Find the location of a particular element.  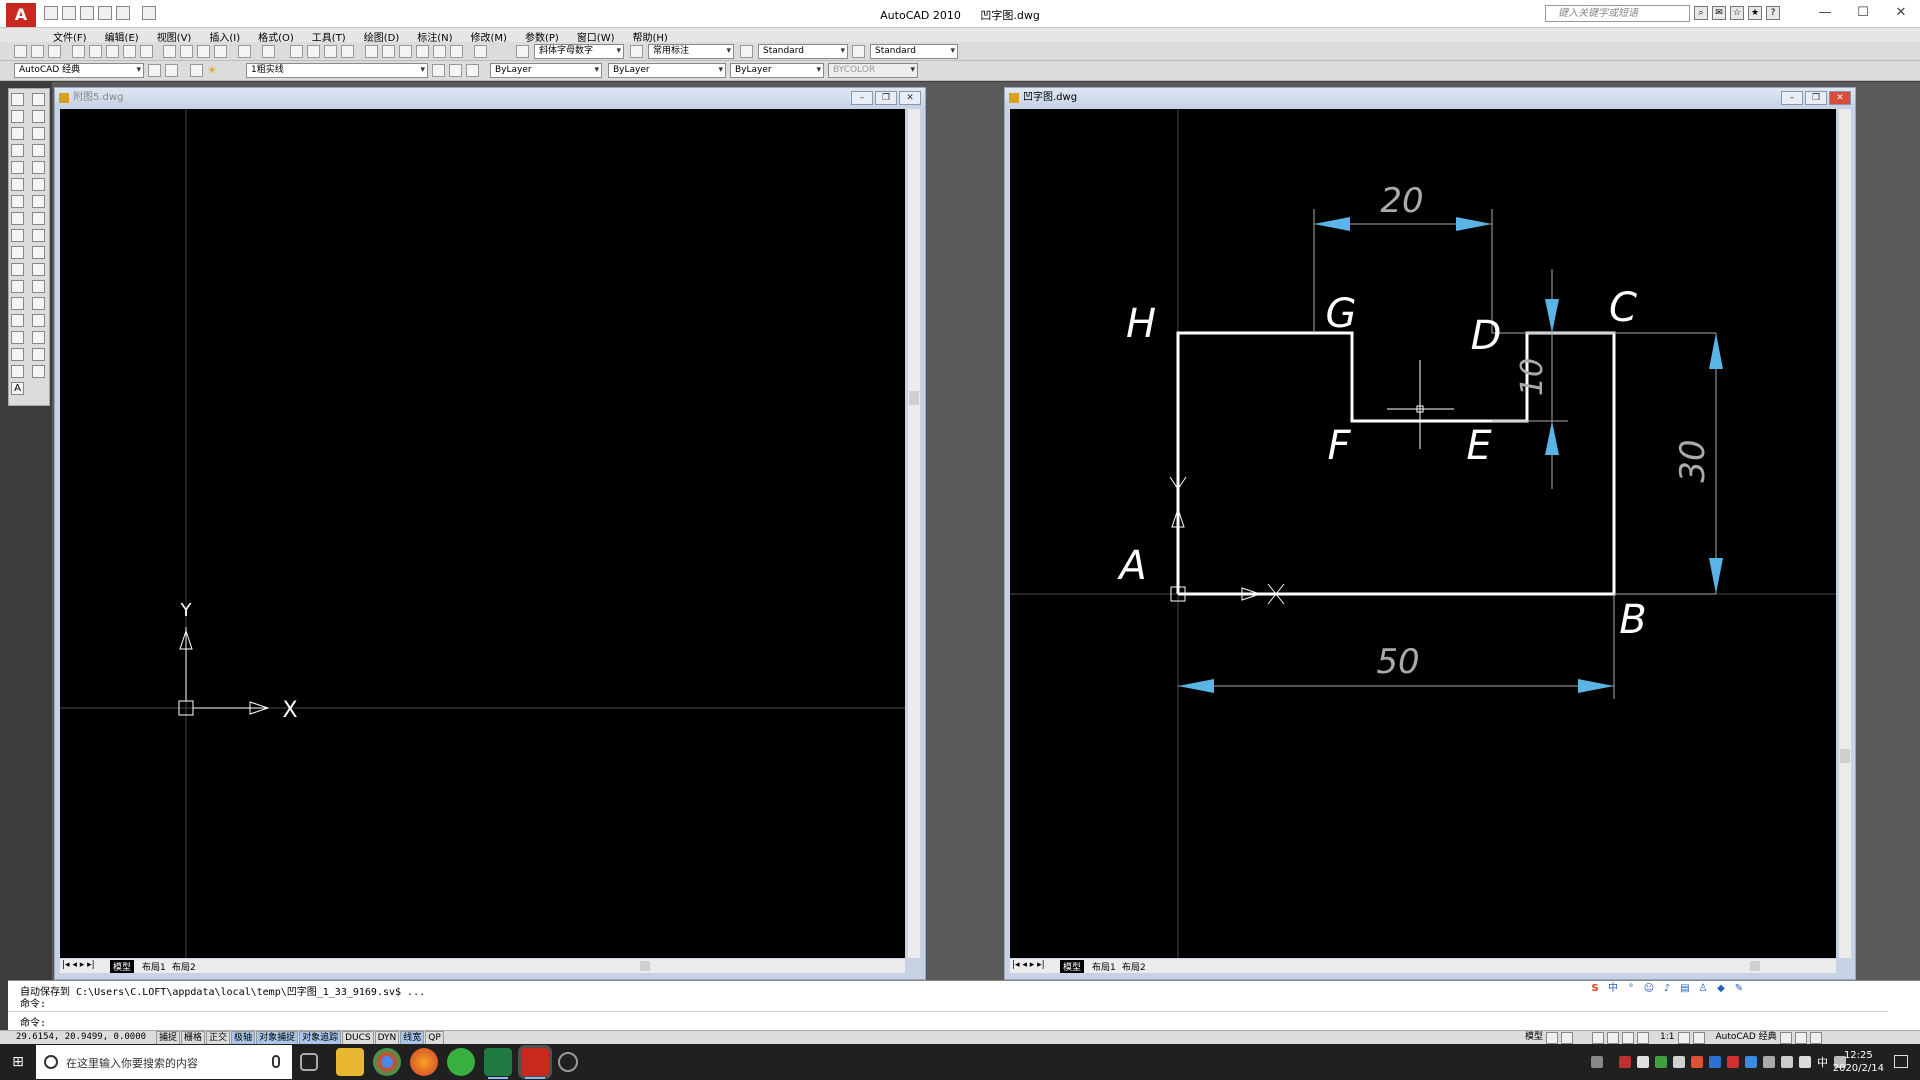

layer-on-icon: ☀ is located at coordinates (213, 70).